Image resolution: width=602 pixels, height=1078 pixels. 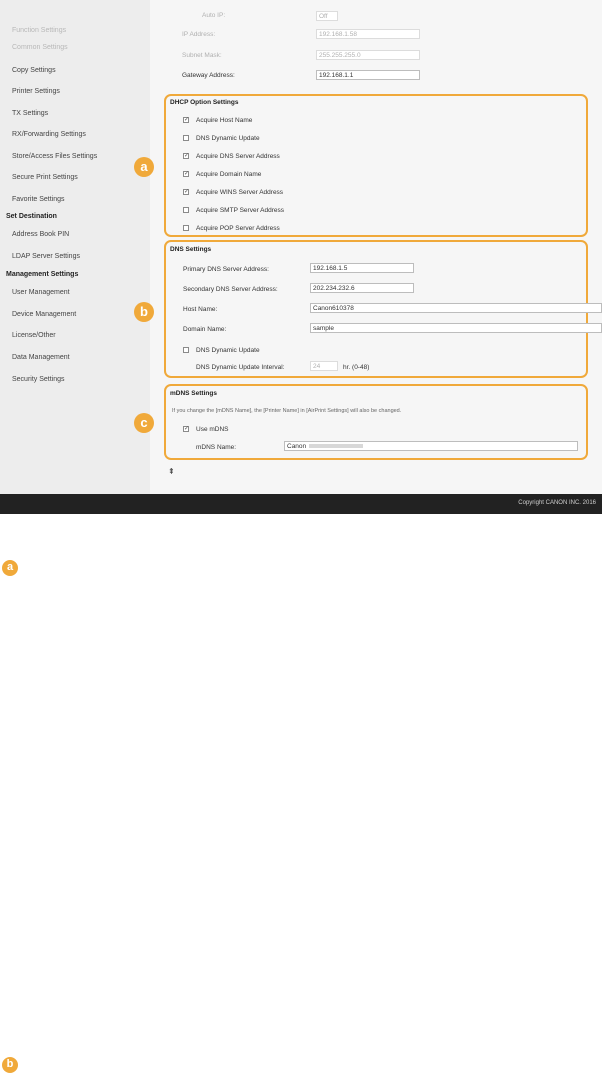 What do you see at coordinates (214, 15) in the screenshot?
I see `auto-ip-label: Auto IP:` at bounding box center [214, 15].